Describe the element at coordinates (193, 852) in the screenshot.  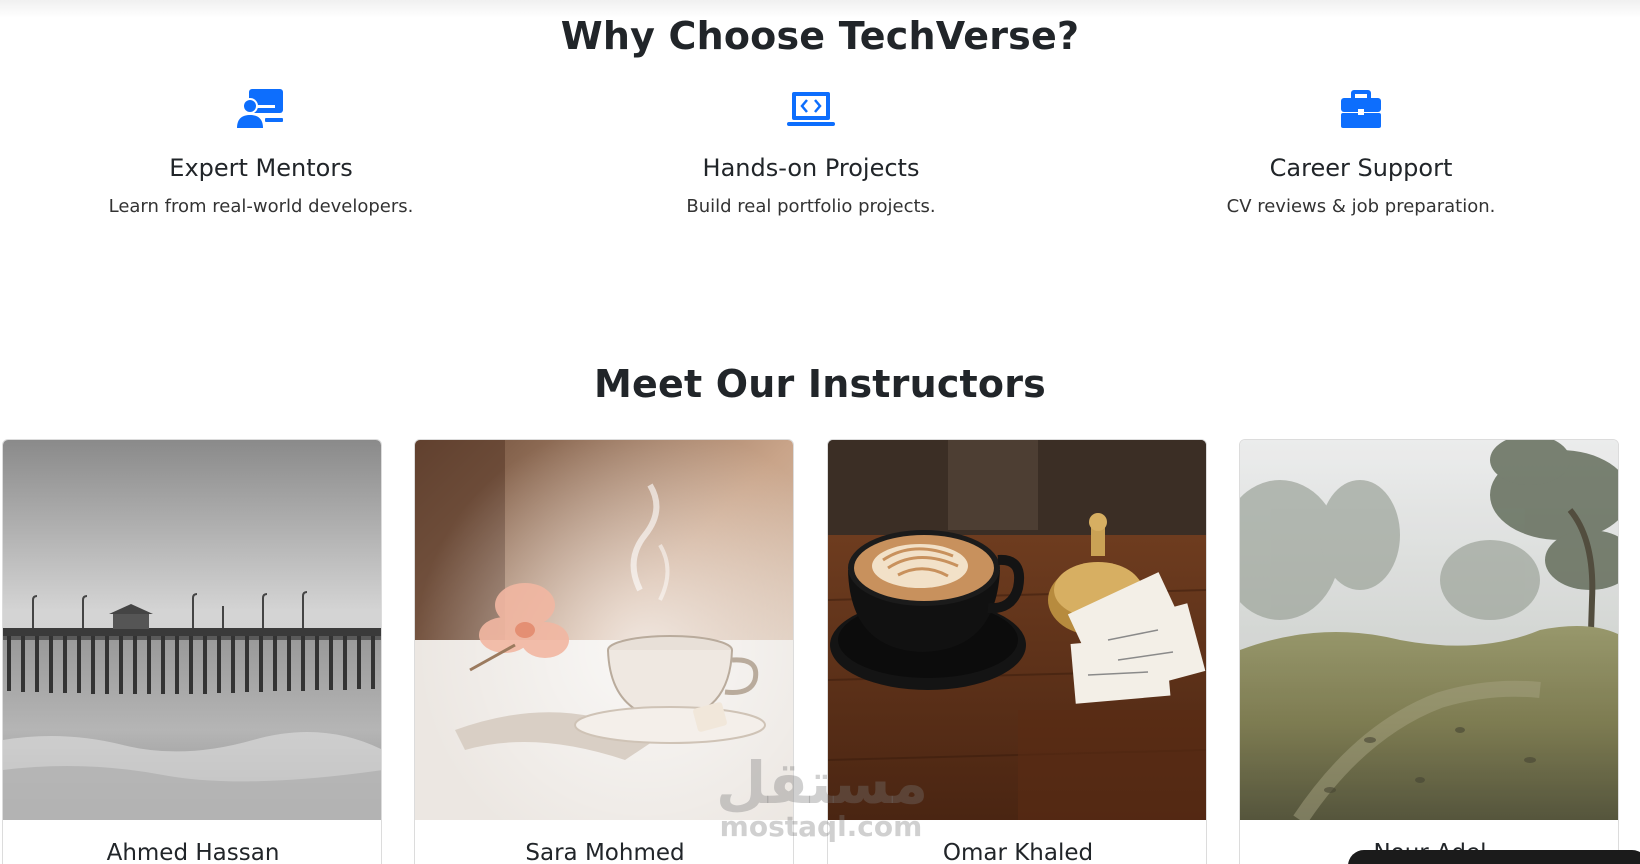
I see `instructor-name: Ahmed Hassan` at that location.